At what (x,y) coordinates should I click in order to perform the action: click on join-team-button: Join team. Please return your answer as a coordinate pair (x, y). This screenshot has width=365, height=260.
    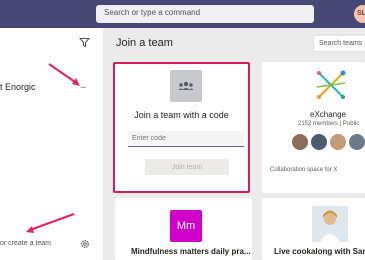
    Looking at the image, I should click on (187, 167).